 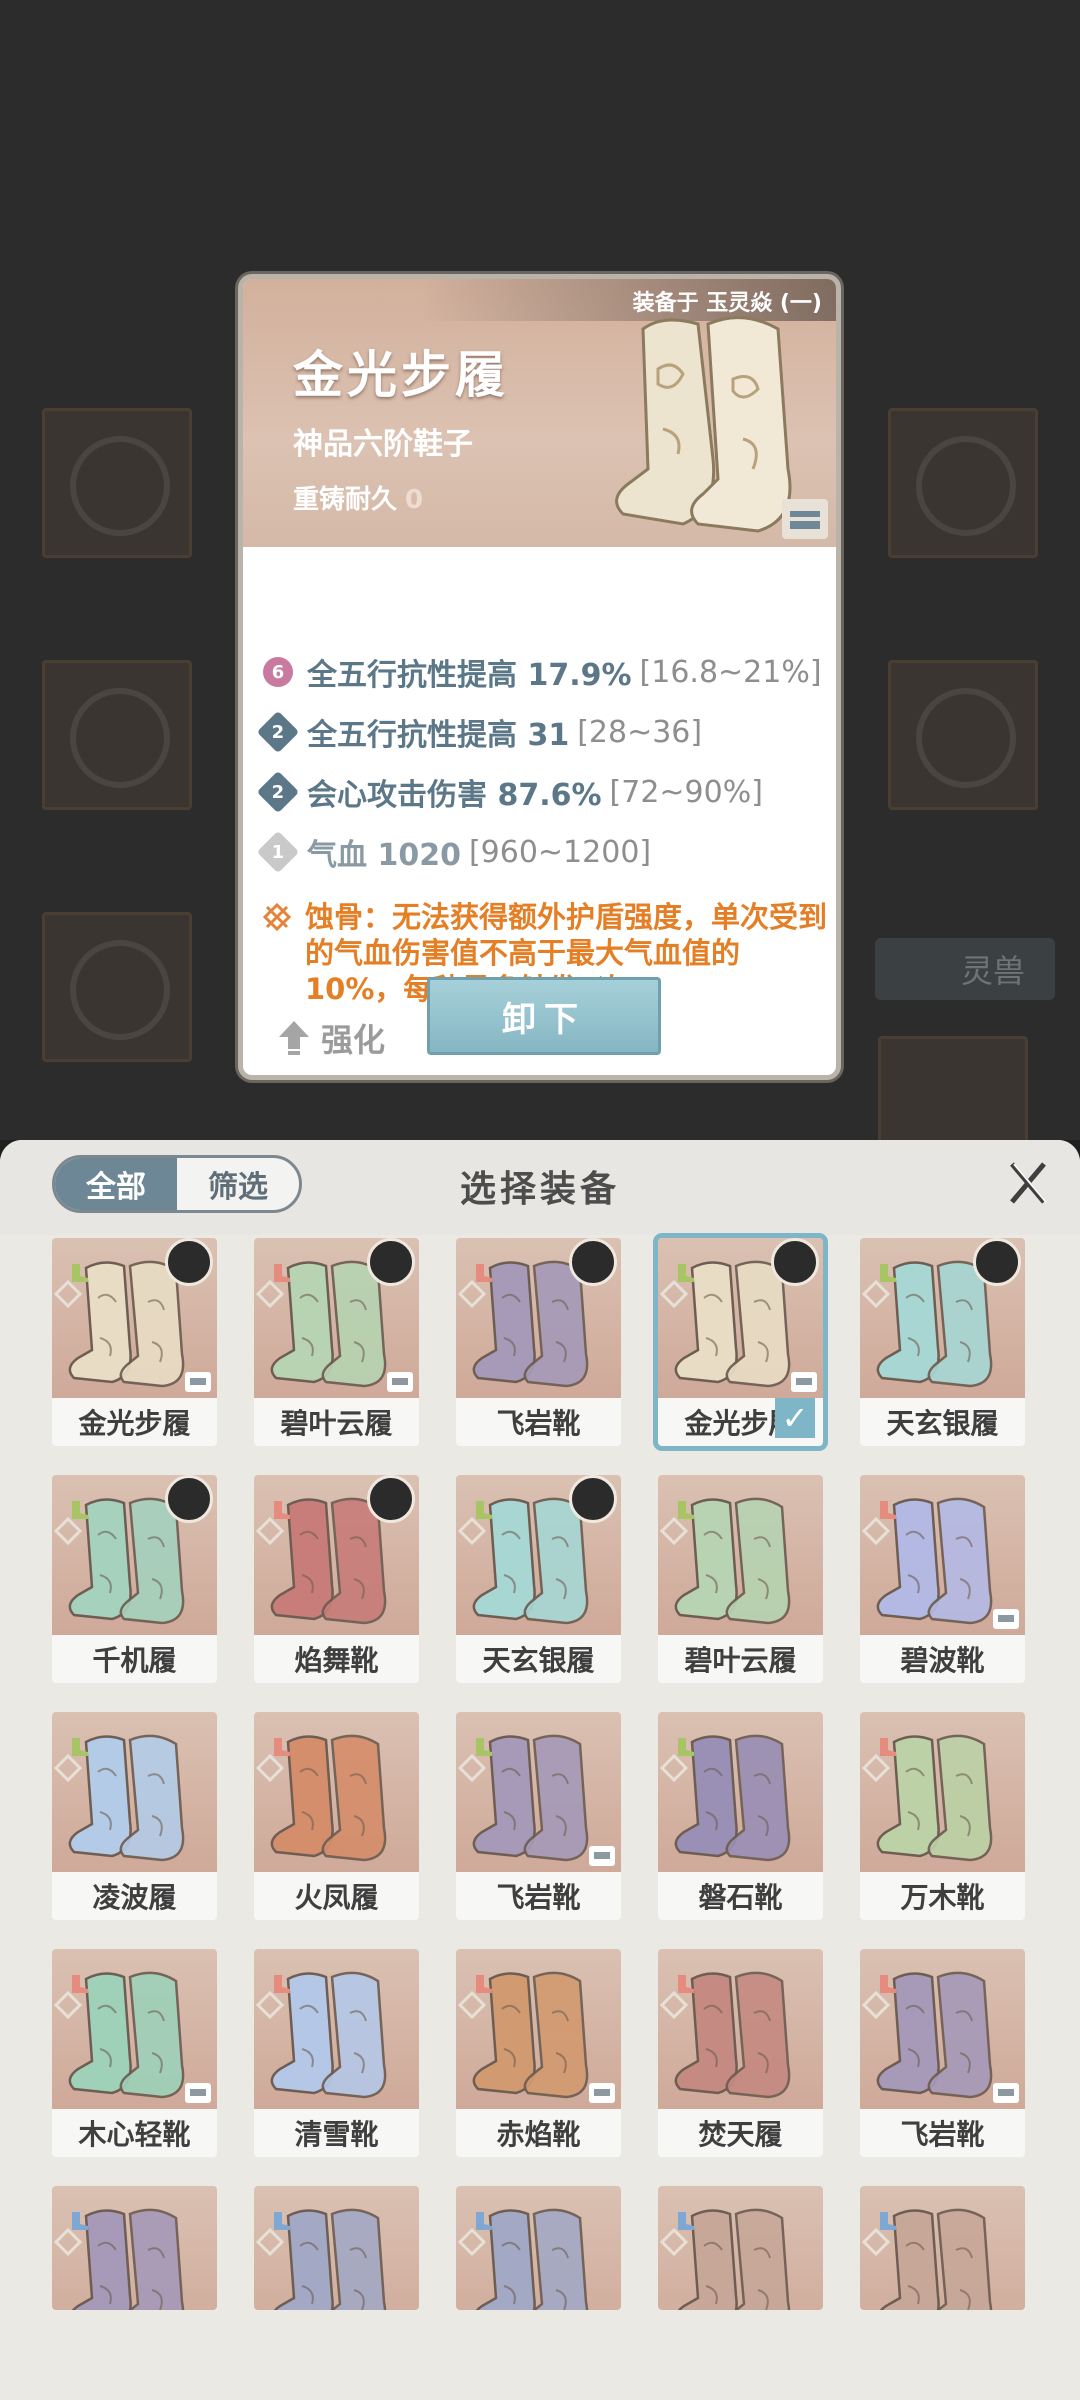 I want to click on equipment-item: 凌波履, so click(x=134, y=1816).